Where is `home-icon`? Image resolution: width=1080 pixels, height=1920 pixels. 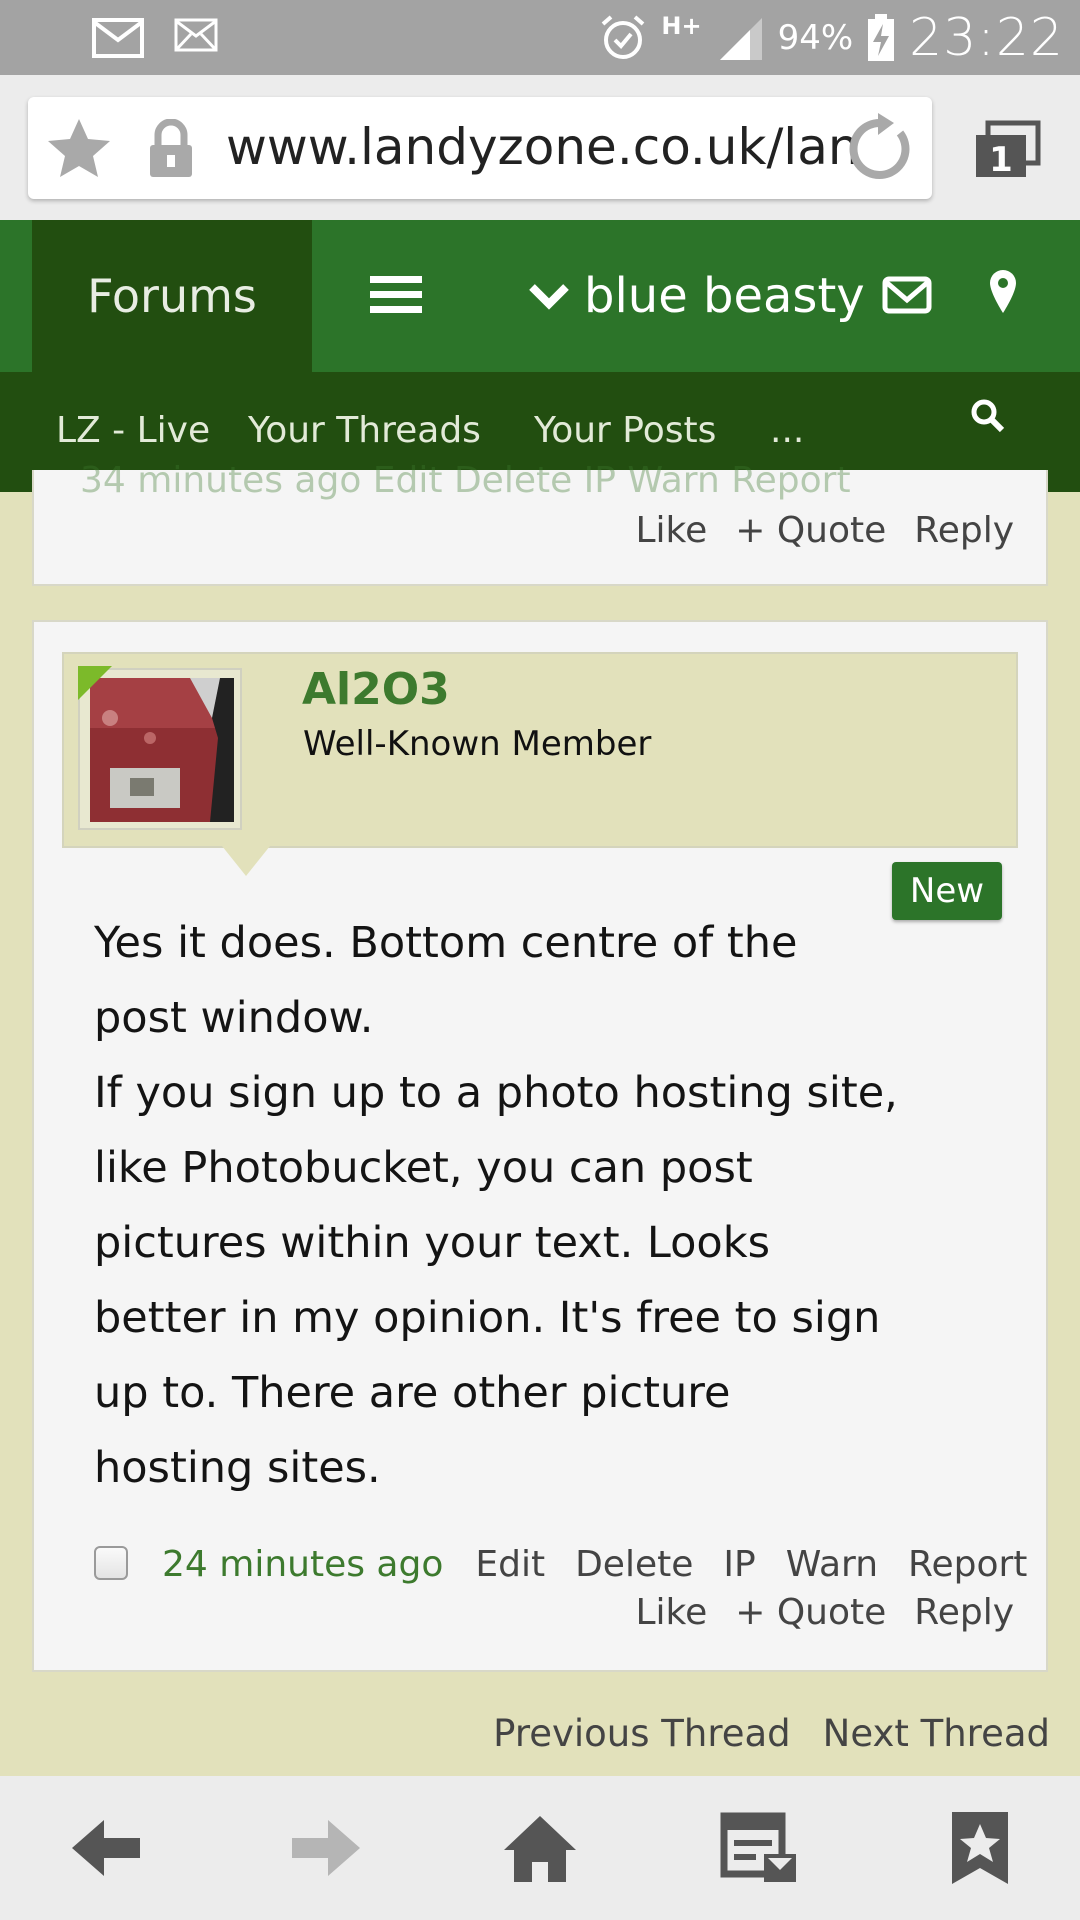
home-icon is located at coordinates (540, 1848).